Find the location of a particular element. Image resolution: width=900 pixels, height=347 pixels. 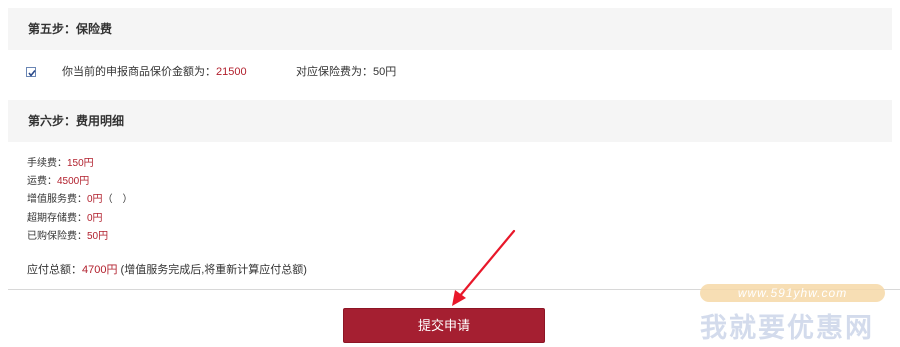

watermark-url: www.591yhw.com is located at coordinates (792, 293).